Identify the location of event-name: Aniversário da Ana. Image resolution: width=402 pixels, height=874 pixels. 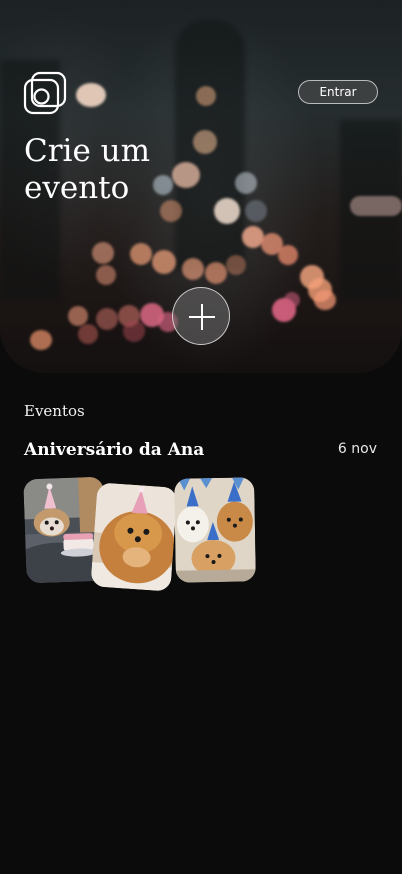
(114, 450).